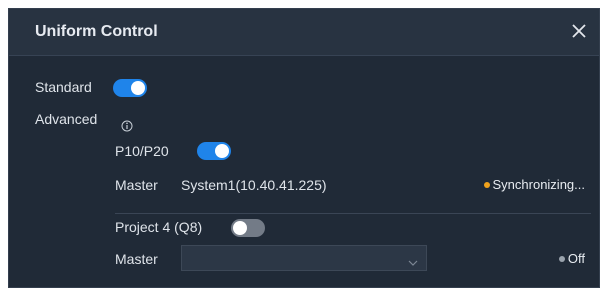 This screenshot has height=300, width=603. Describe the element at coordinates (136, 185) in the screenshot. I see `p10-p20-master-label: Master` at that location.